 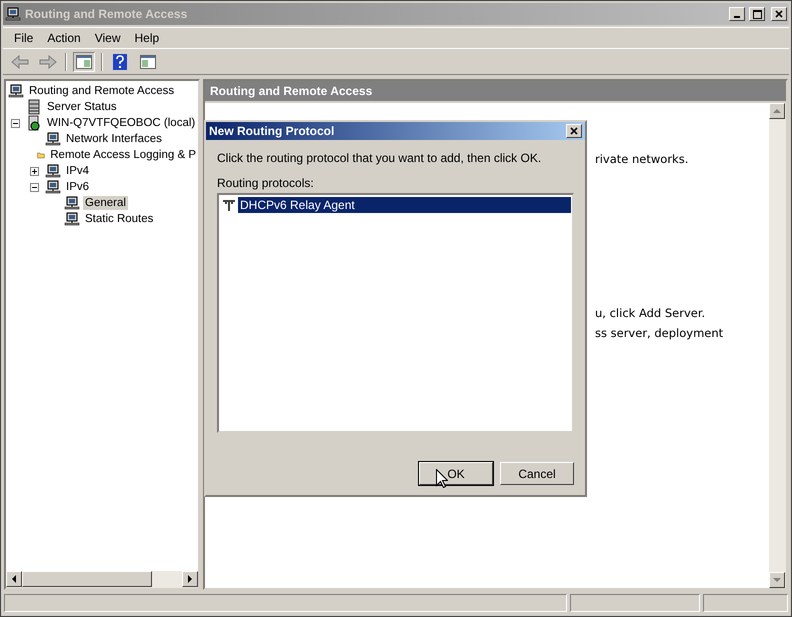 I want to click on arrow-up-icon, so click(x=777, y=111).